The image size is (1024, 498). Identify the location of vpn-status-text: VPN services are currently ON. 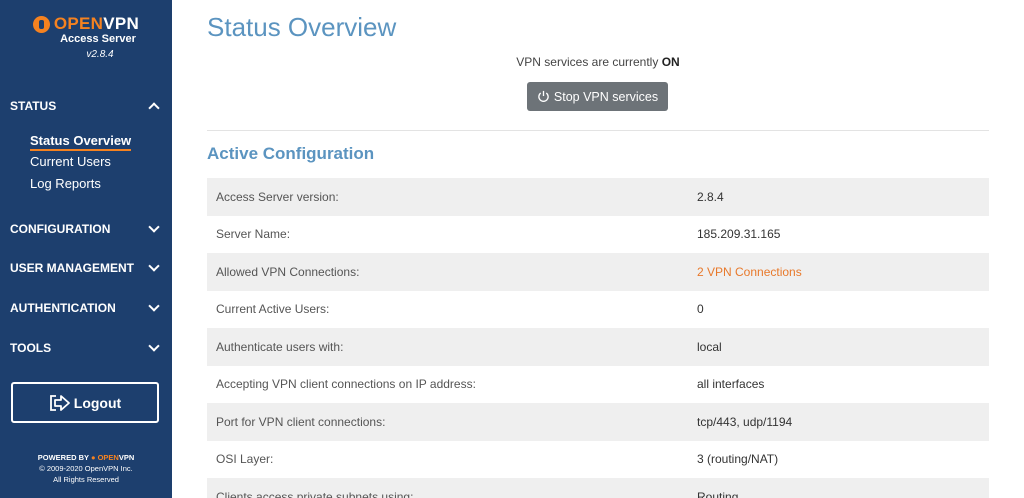
(598, 62).